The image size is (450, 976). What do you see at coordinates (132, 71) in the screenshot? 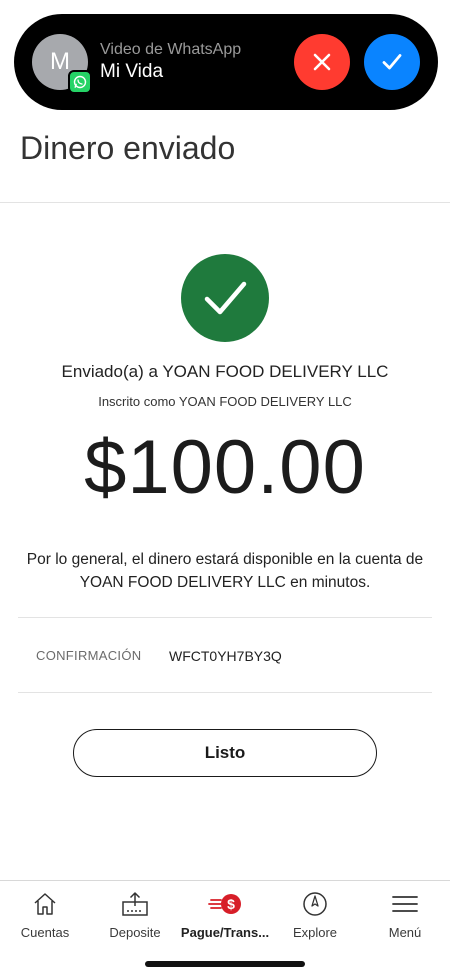
I see `caller-name: Mi Vida` at bounding box center [132, 71].